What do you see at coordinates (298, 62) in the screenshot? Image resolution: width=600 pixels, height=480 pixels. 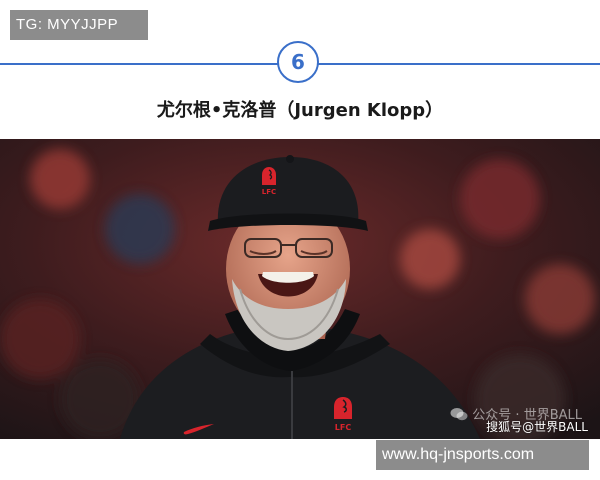 I see `section-number: 6` at bounding box center [298, 62].